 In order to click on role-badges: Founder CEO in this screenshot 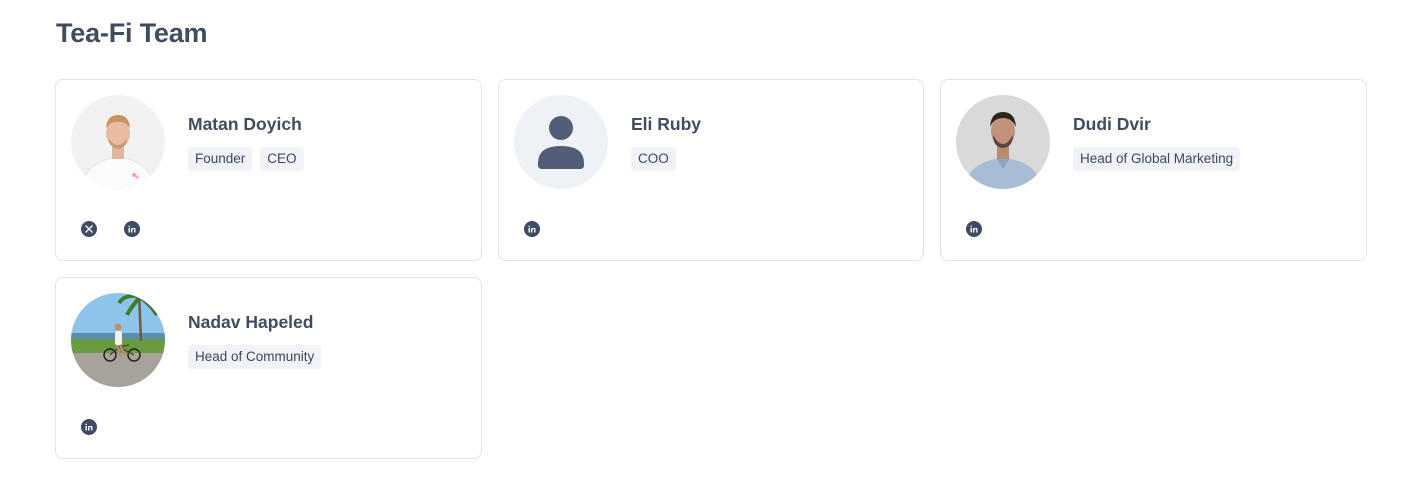, I will do `click(246, 159)`.